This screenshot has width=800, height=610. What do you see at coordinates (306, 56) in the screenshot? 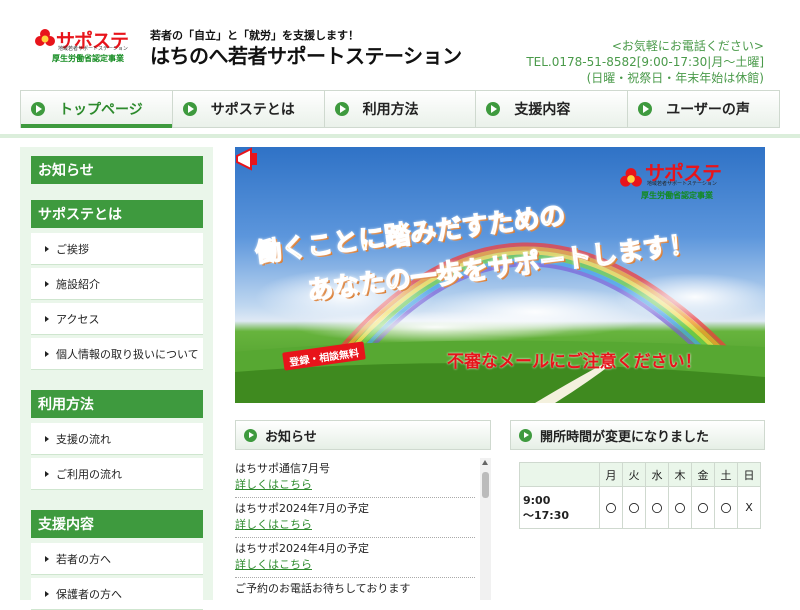
I see `site-name: はちのへ若者サポートステーション` at bounding box center [306, 56].